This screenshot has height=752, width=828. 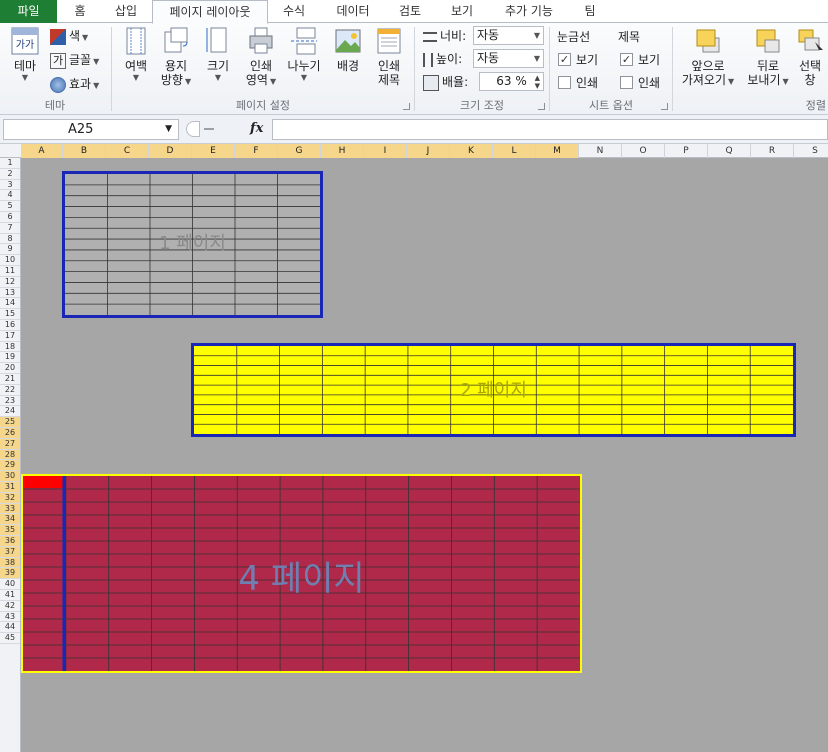 I want to click on row-header-30: 30, so click(x=10, y=476).